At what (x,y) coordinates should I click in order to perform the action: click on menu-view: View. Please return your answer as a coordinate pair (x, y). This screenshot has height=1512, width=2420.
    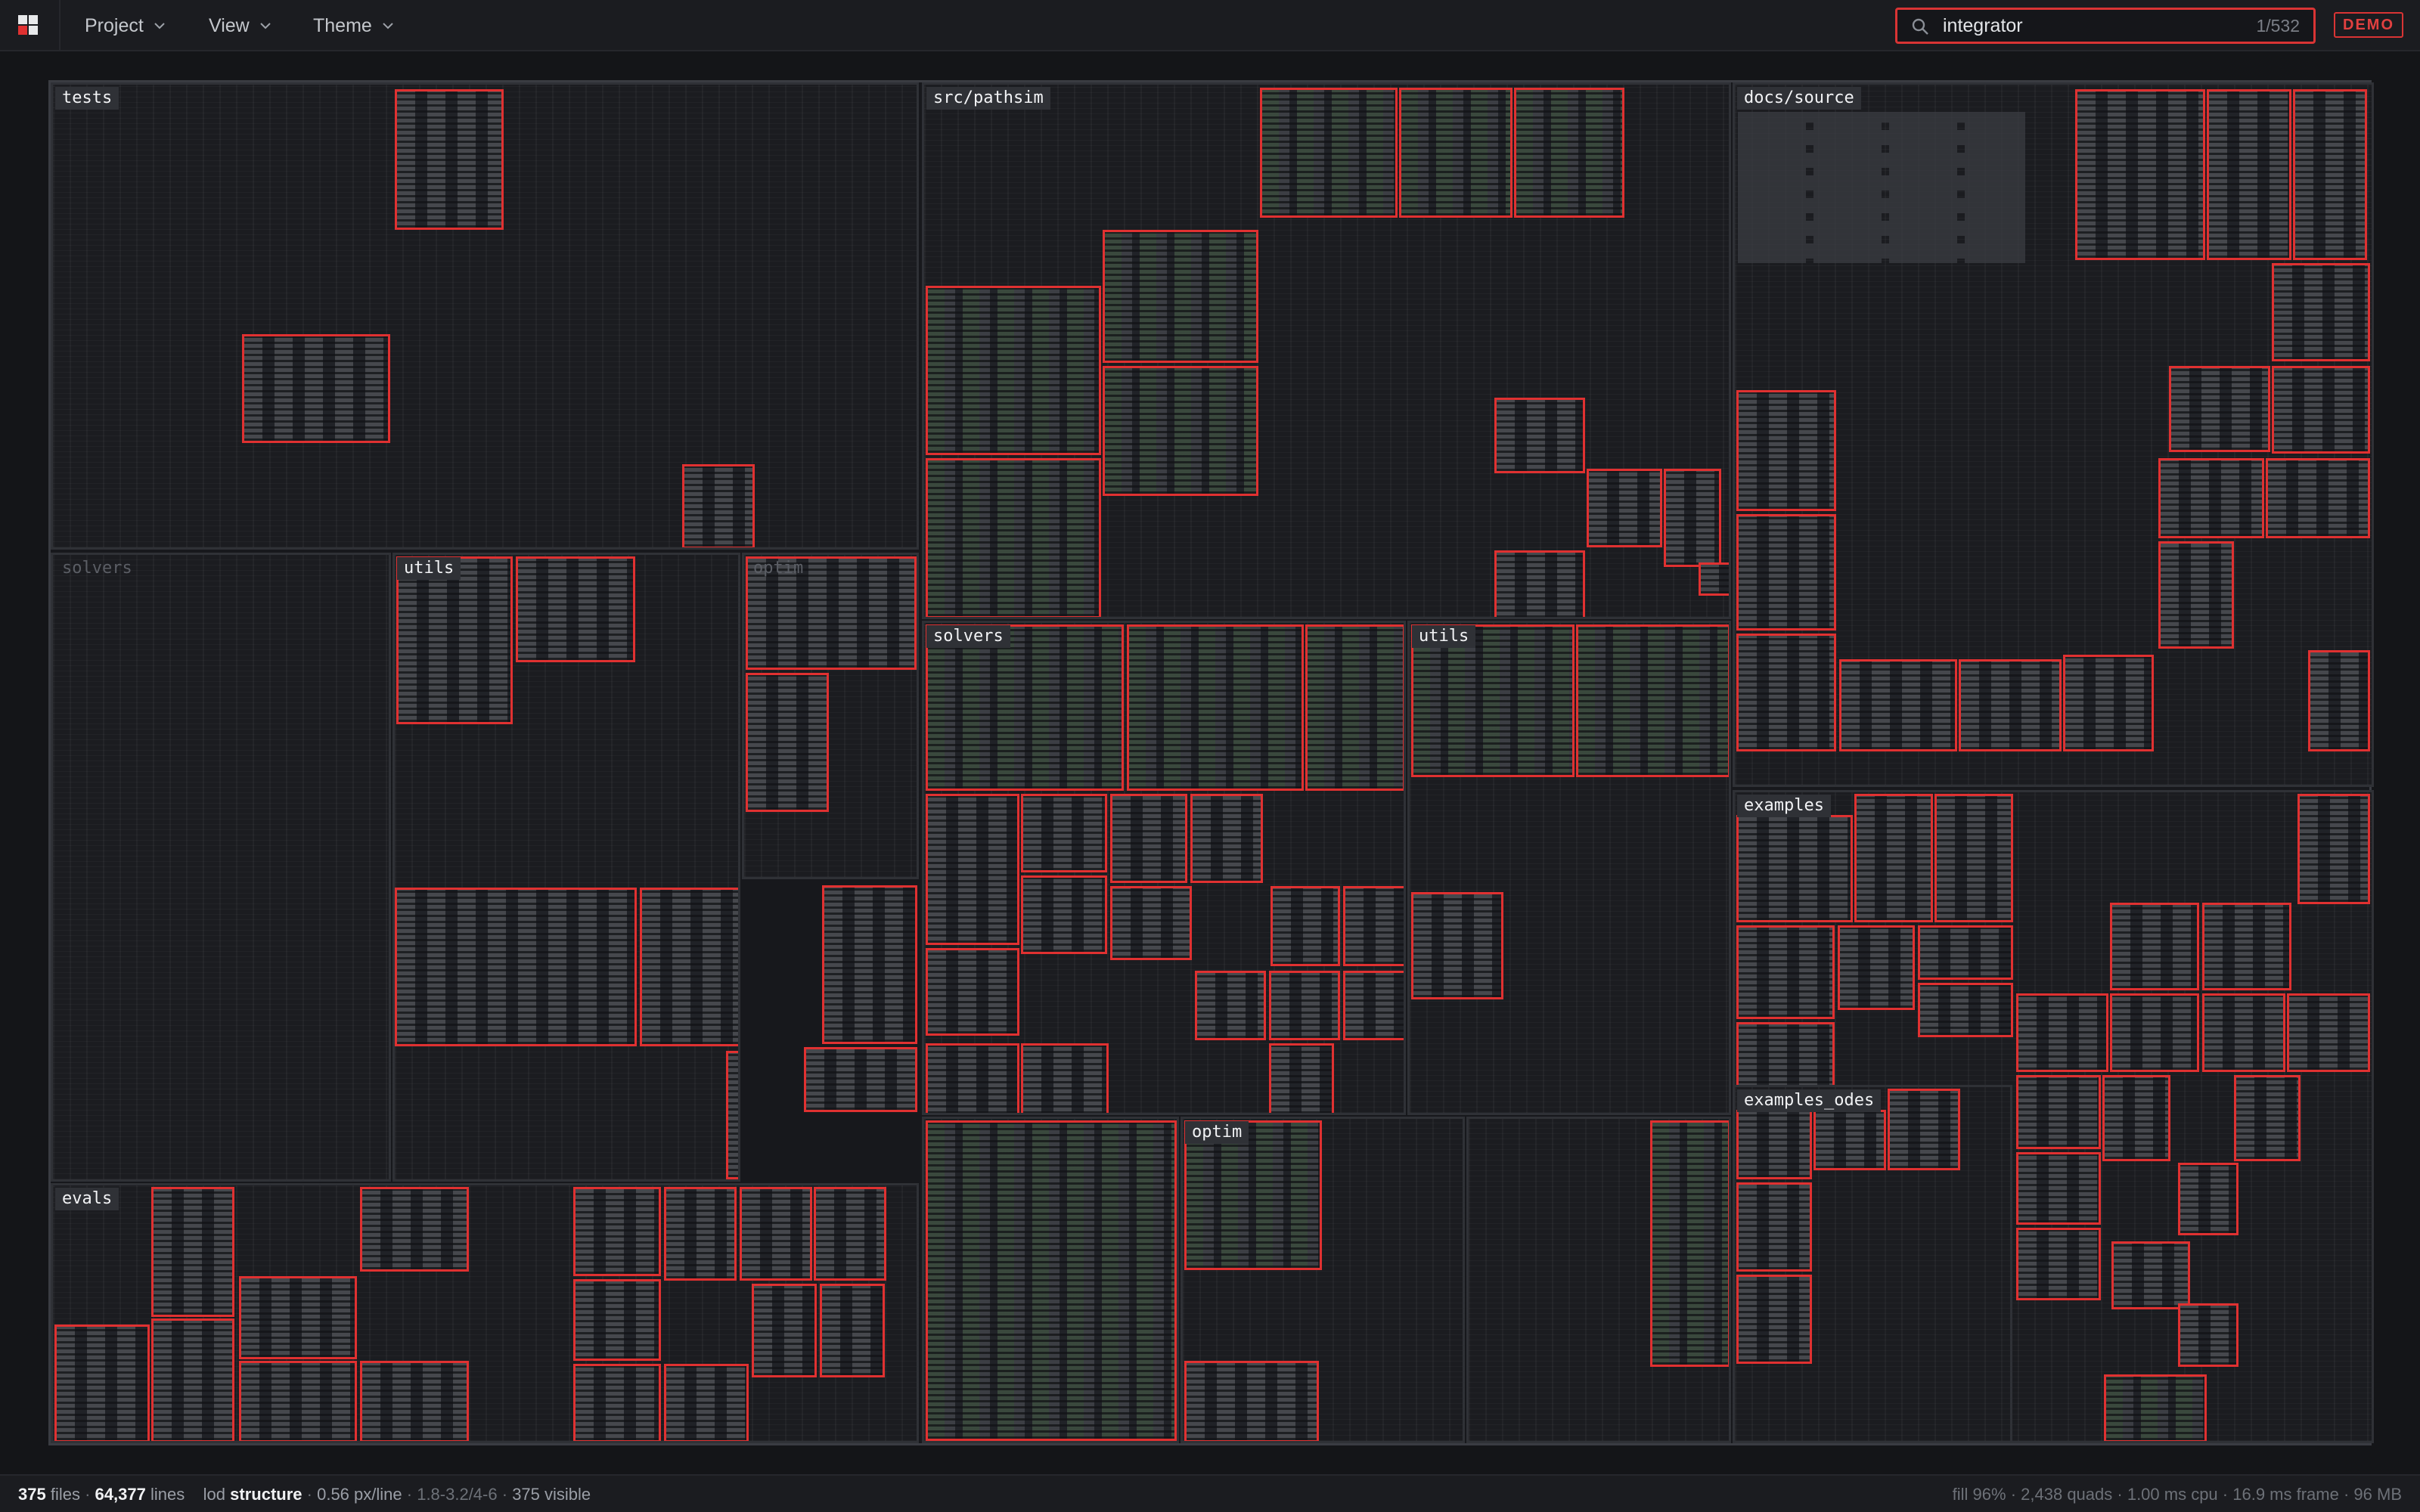
    Looking at the image, I should click on (241, 26).